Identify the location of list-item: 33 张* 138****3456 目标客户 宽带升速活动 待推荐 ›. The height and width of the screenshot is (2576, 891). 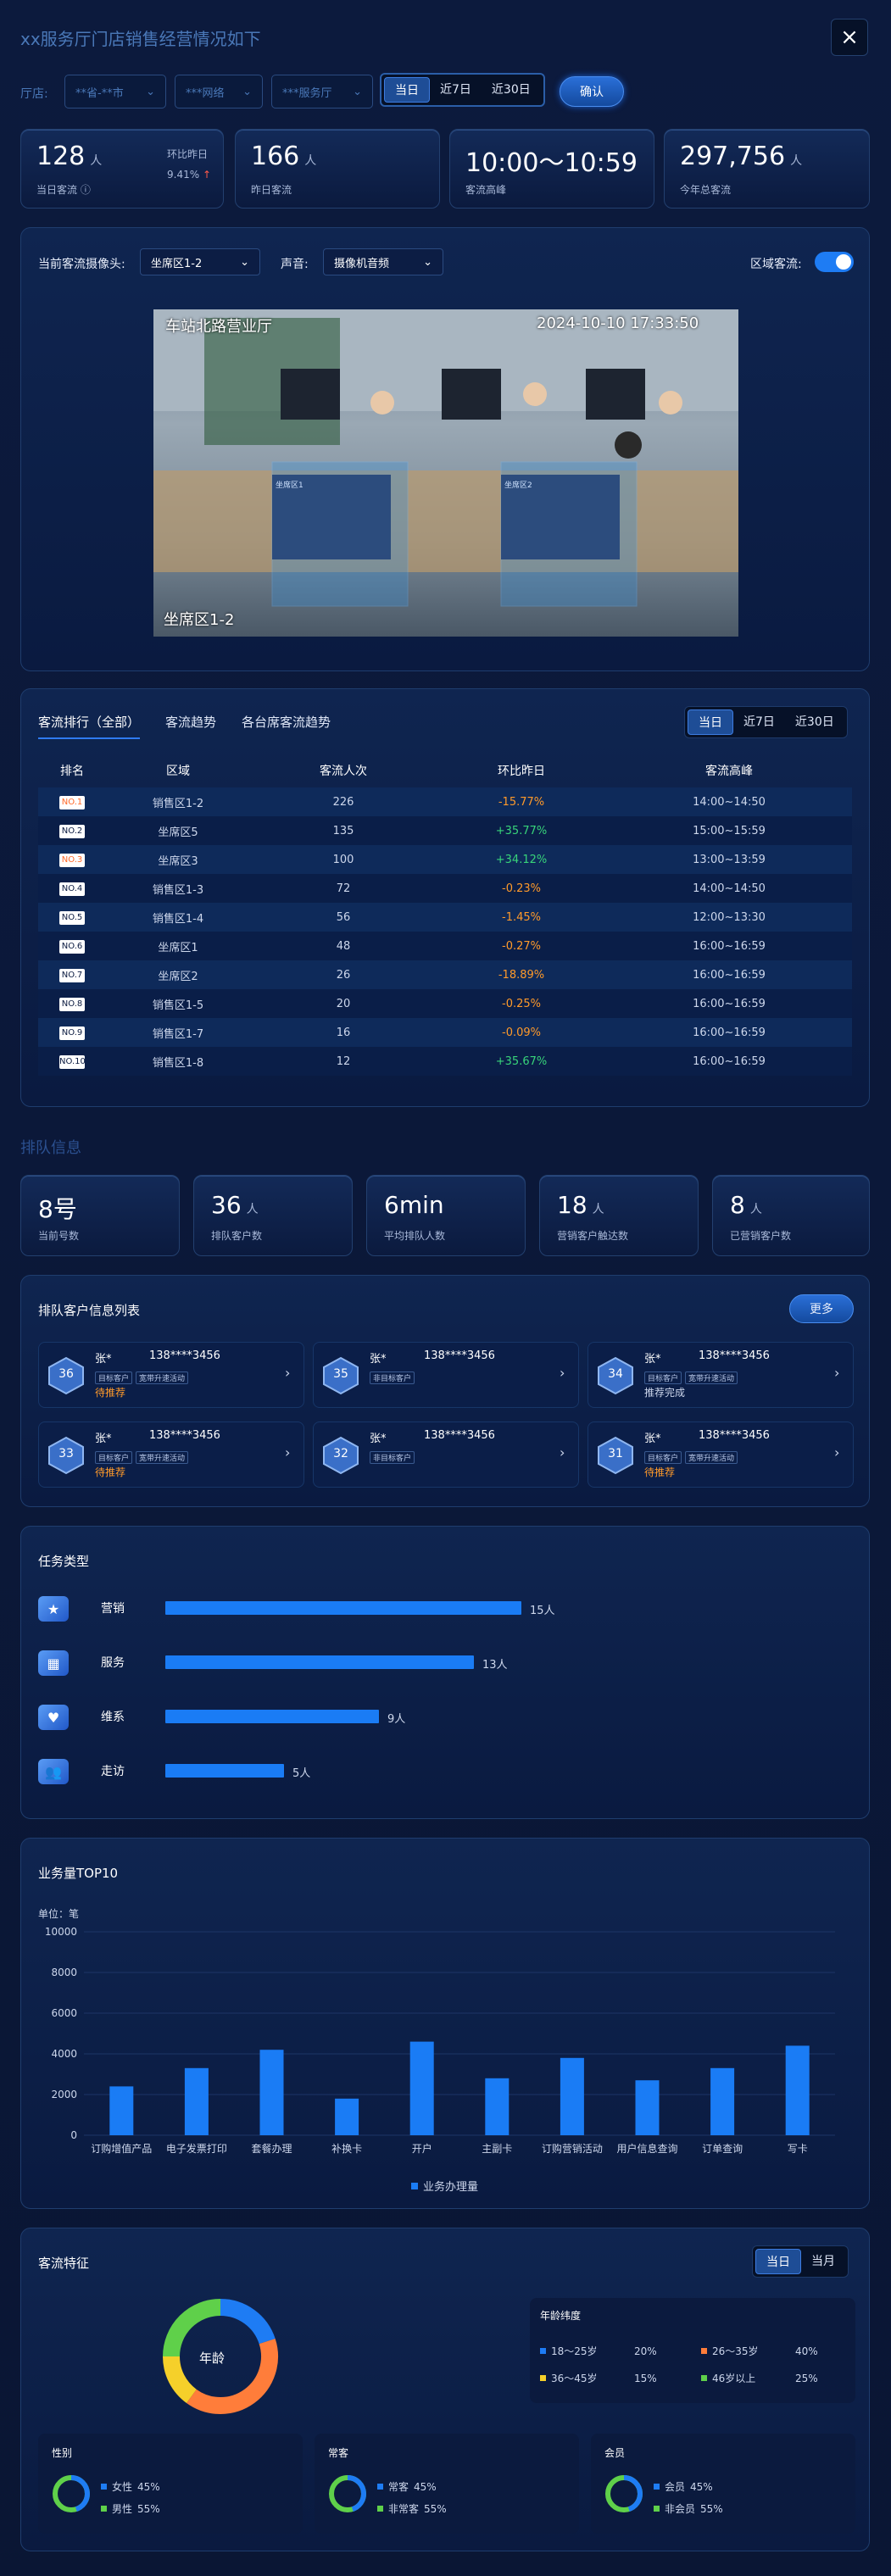
(171, 1455).